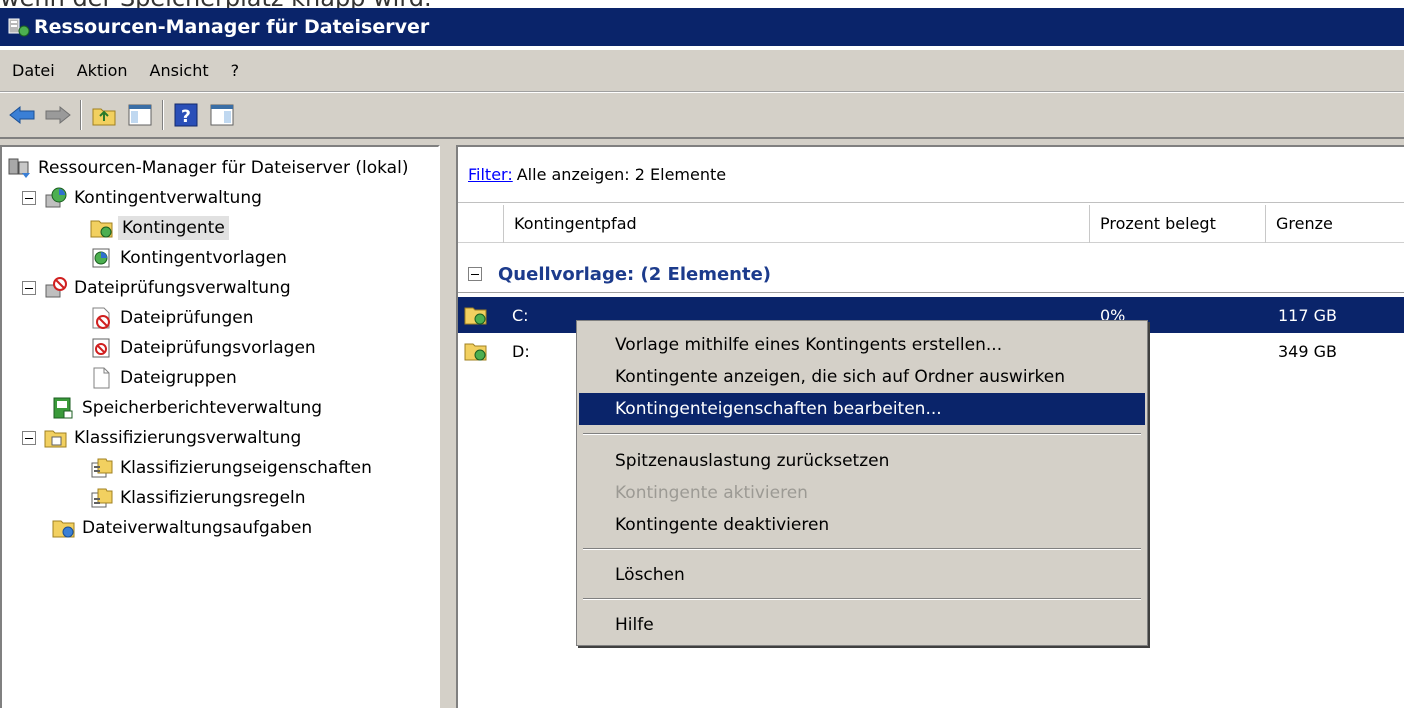  What do you see at coordinates (862, 625) in the screenshot?
I see `menu-item-hilfe: Hilfe` at bounding box center [862, 625].